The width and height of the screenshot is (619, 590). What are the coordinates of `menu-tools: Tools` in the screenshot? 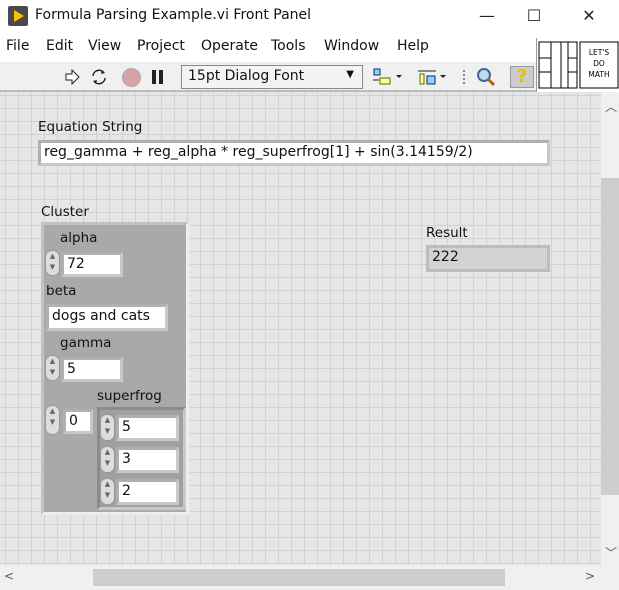 It's located at (288, 46).